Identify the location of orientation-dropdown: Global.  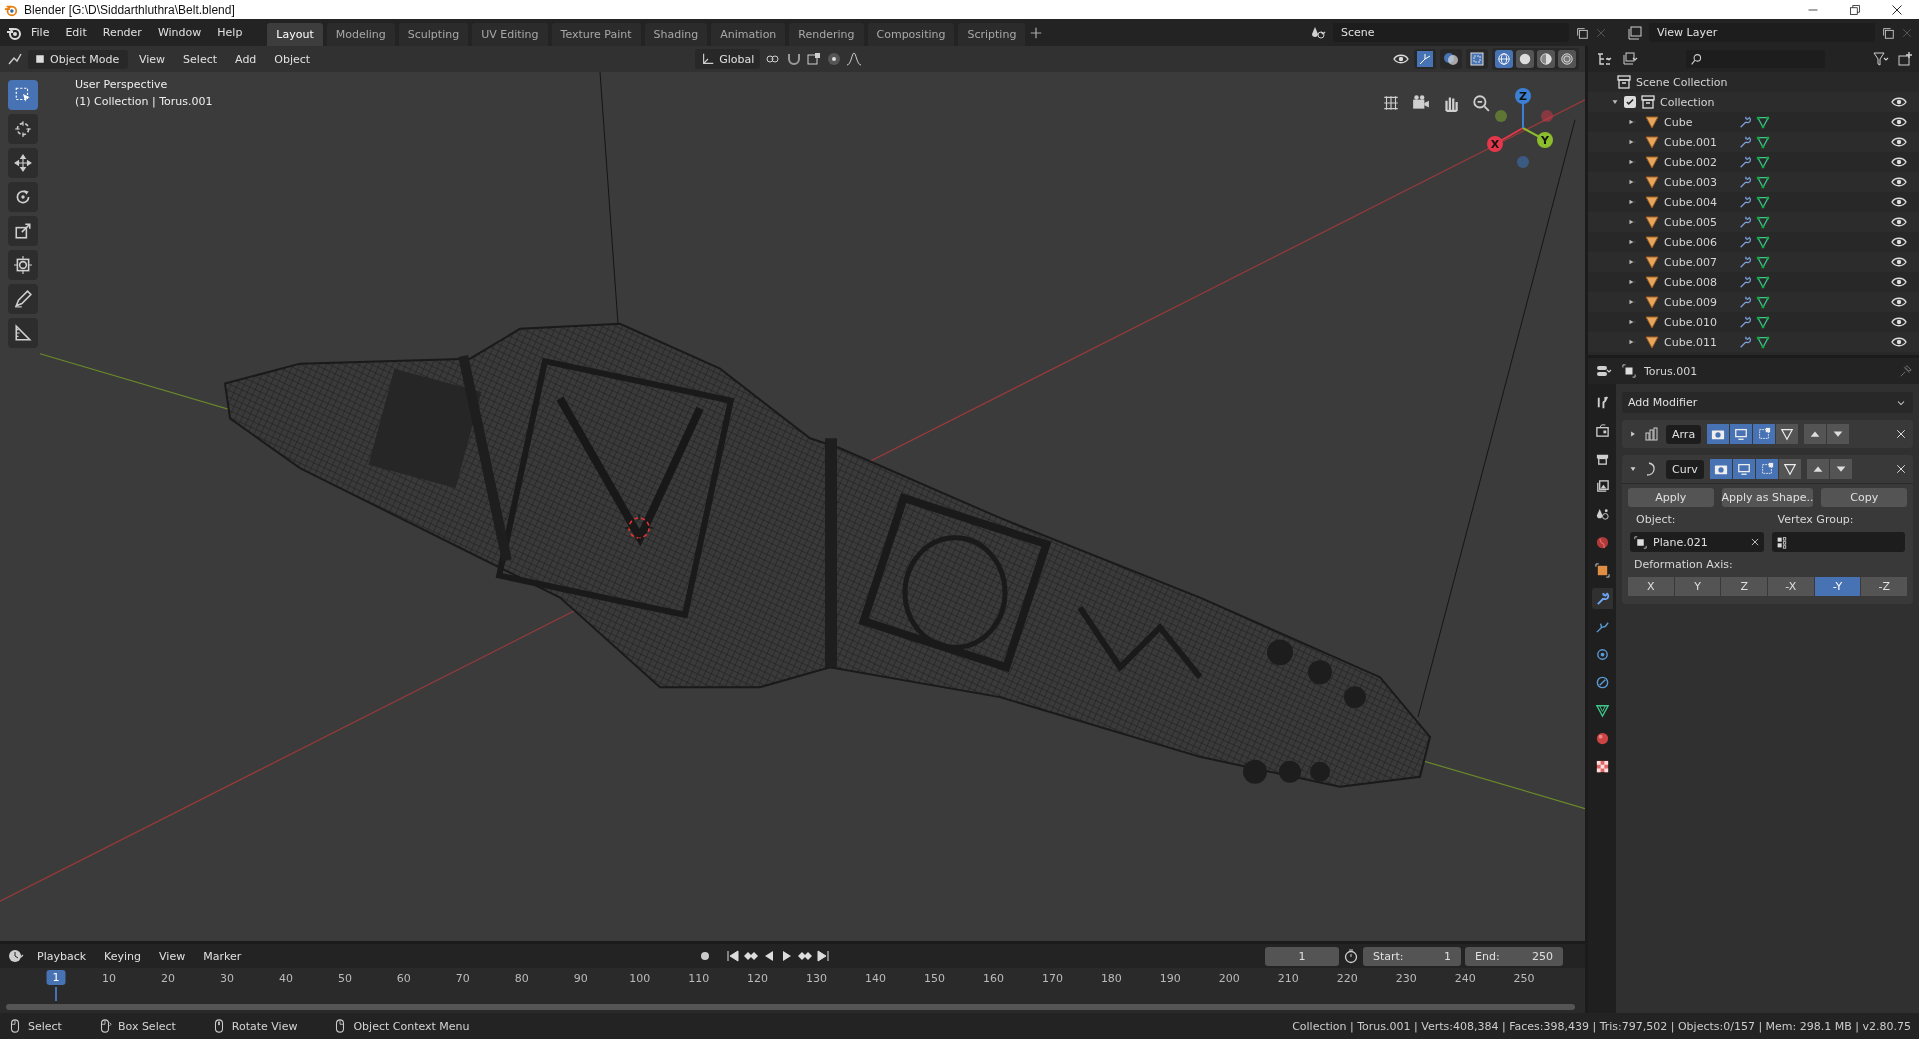
(728, 59).